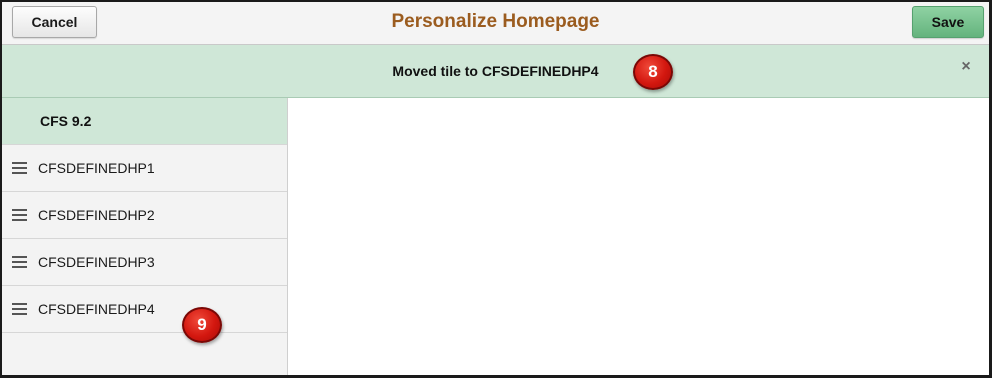 The height and width of the screenshot is (378, 992). Describe the element at coordinates (653, 72) in the screenshot. I see `callout-badge-8: 8` at that location.